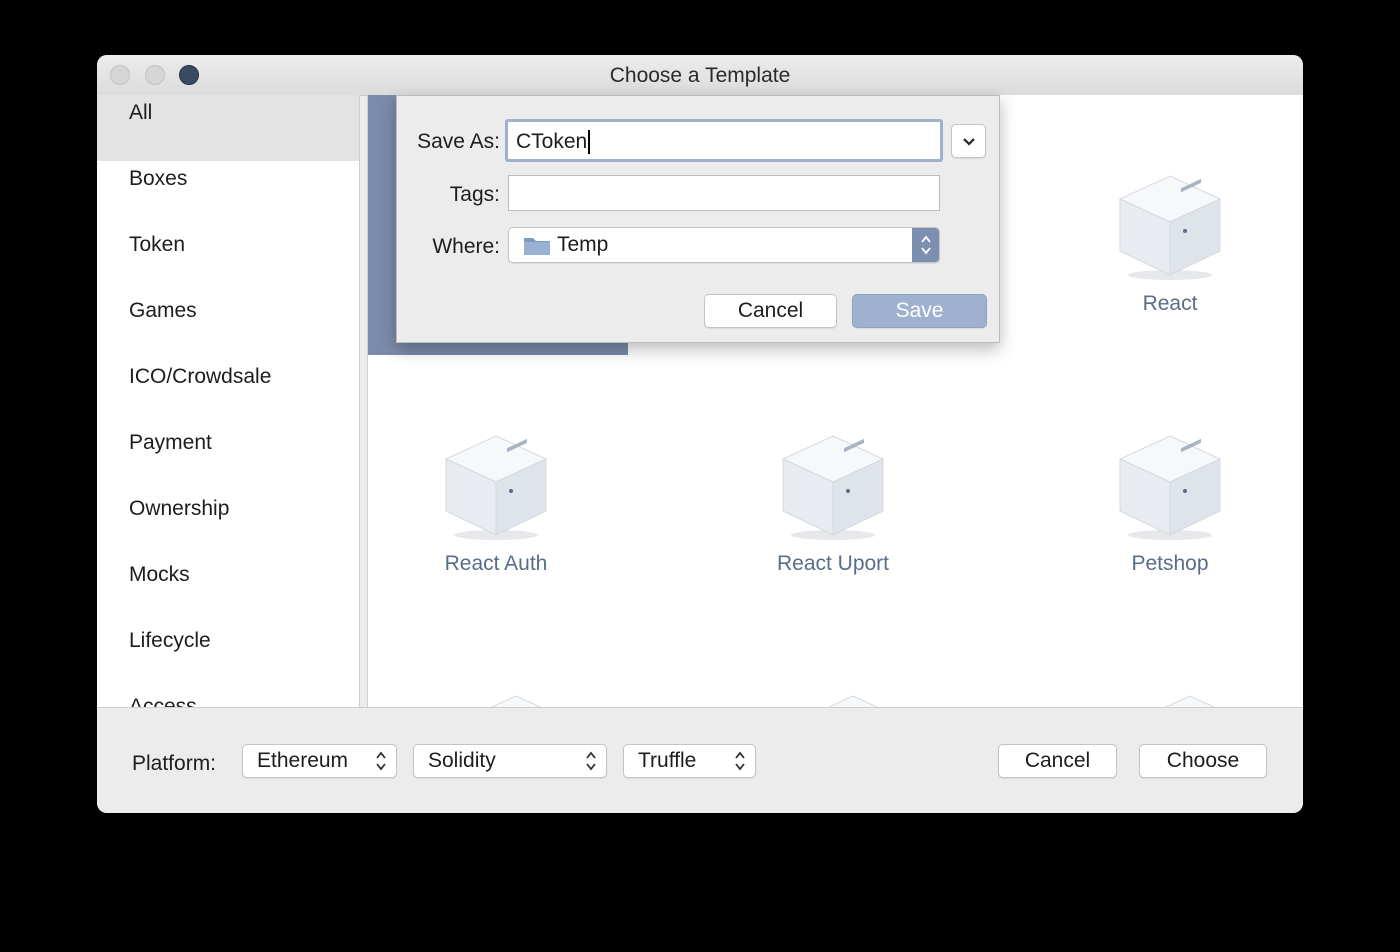 This screenshot has height=952, width=1400. What do you see at coordinates (537, 246) in the screenshot?
I see `folder-icon` at bounding box center [537, 246].